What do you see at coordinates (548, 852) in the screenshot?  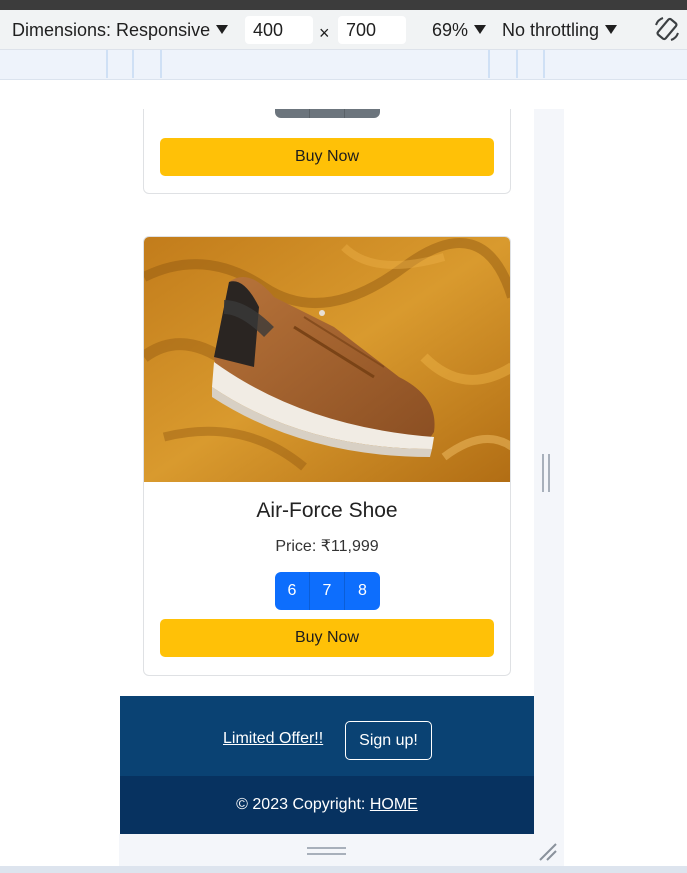 I see `resize-corner-icon` at bounding box center [548, 852].